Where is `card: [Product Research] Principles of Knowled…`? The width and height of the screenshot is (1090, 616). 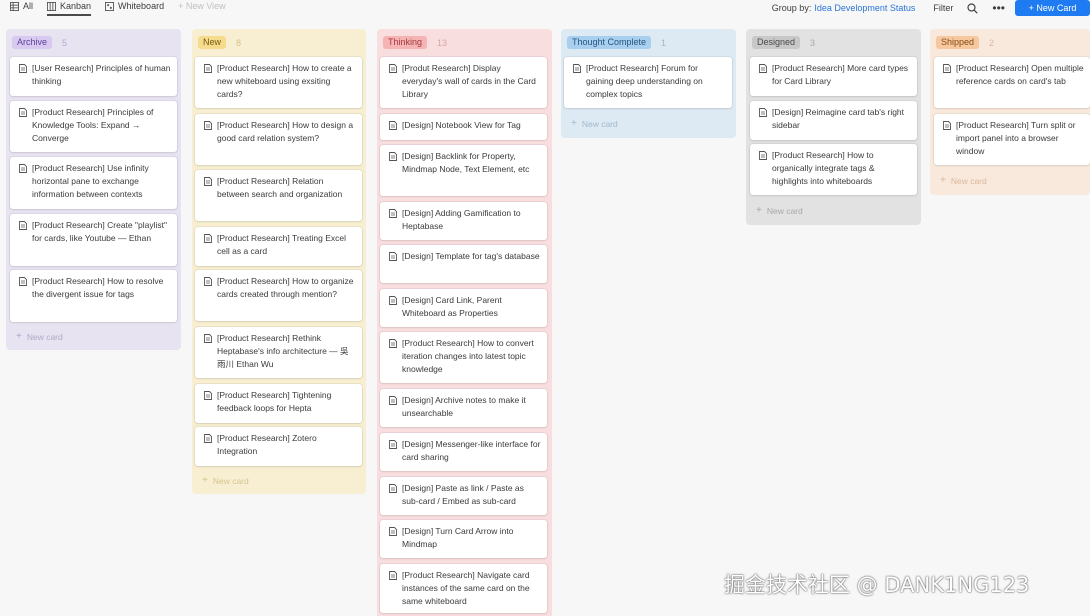 card: [Product Research] Principles of Knowled… is located at coordinates (93, 126).